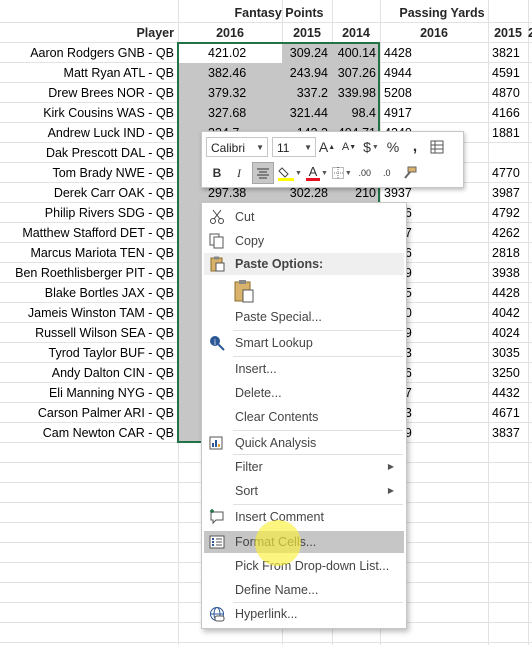 The width and height of the screenshot is (532, 645). What do you see at coordinates (508, 153) in the screenshot?
I see `data-cell-p15` at bounding box center [508, 153].